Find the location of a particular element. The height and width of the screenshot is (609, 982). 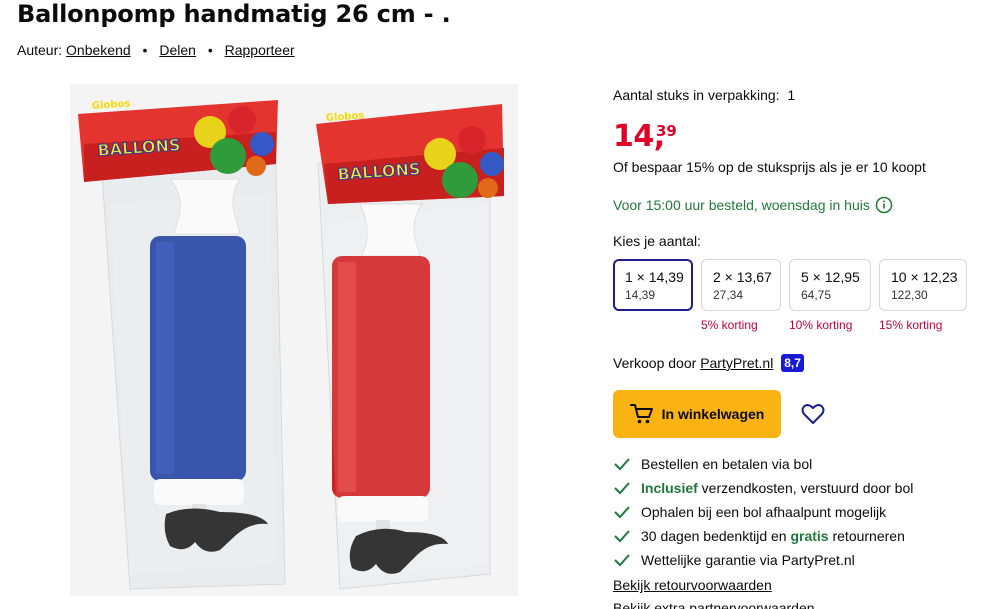

seller-info: Verkoop door PartyPret.nl 8,7 is located at coordinates (708, 363).